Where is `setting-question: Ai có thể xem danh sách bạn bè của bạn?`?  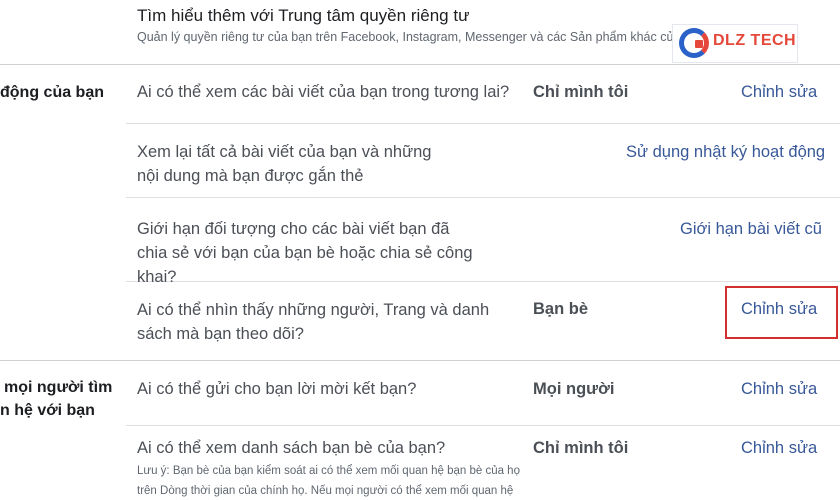
setting-question: Ai có thể xem danh sách bạn bè của bạn? is located at coordinates (291, 448).